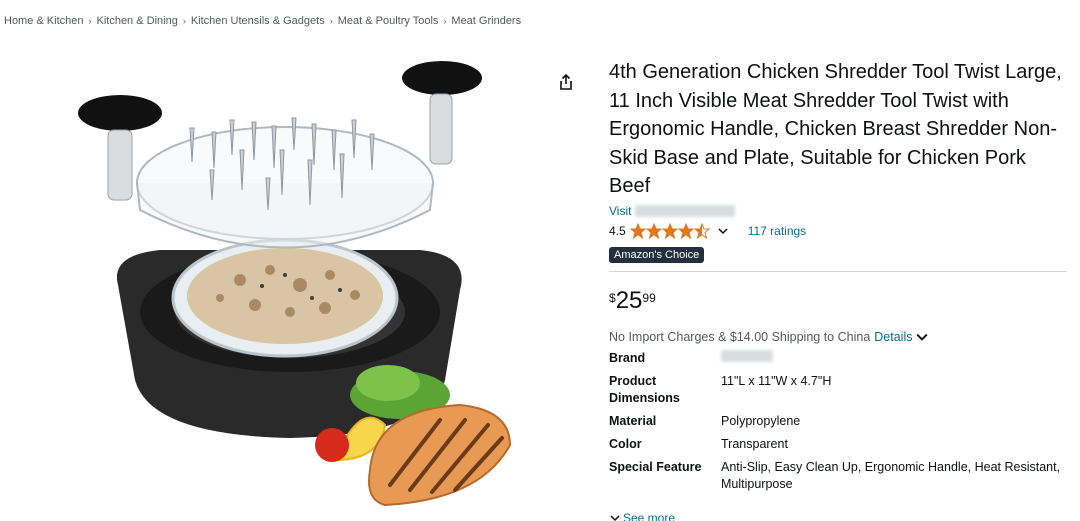 Image resolution: width=1080 pixels, height=521 pixels. I want to click on divider, so click(838, 271).